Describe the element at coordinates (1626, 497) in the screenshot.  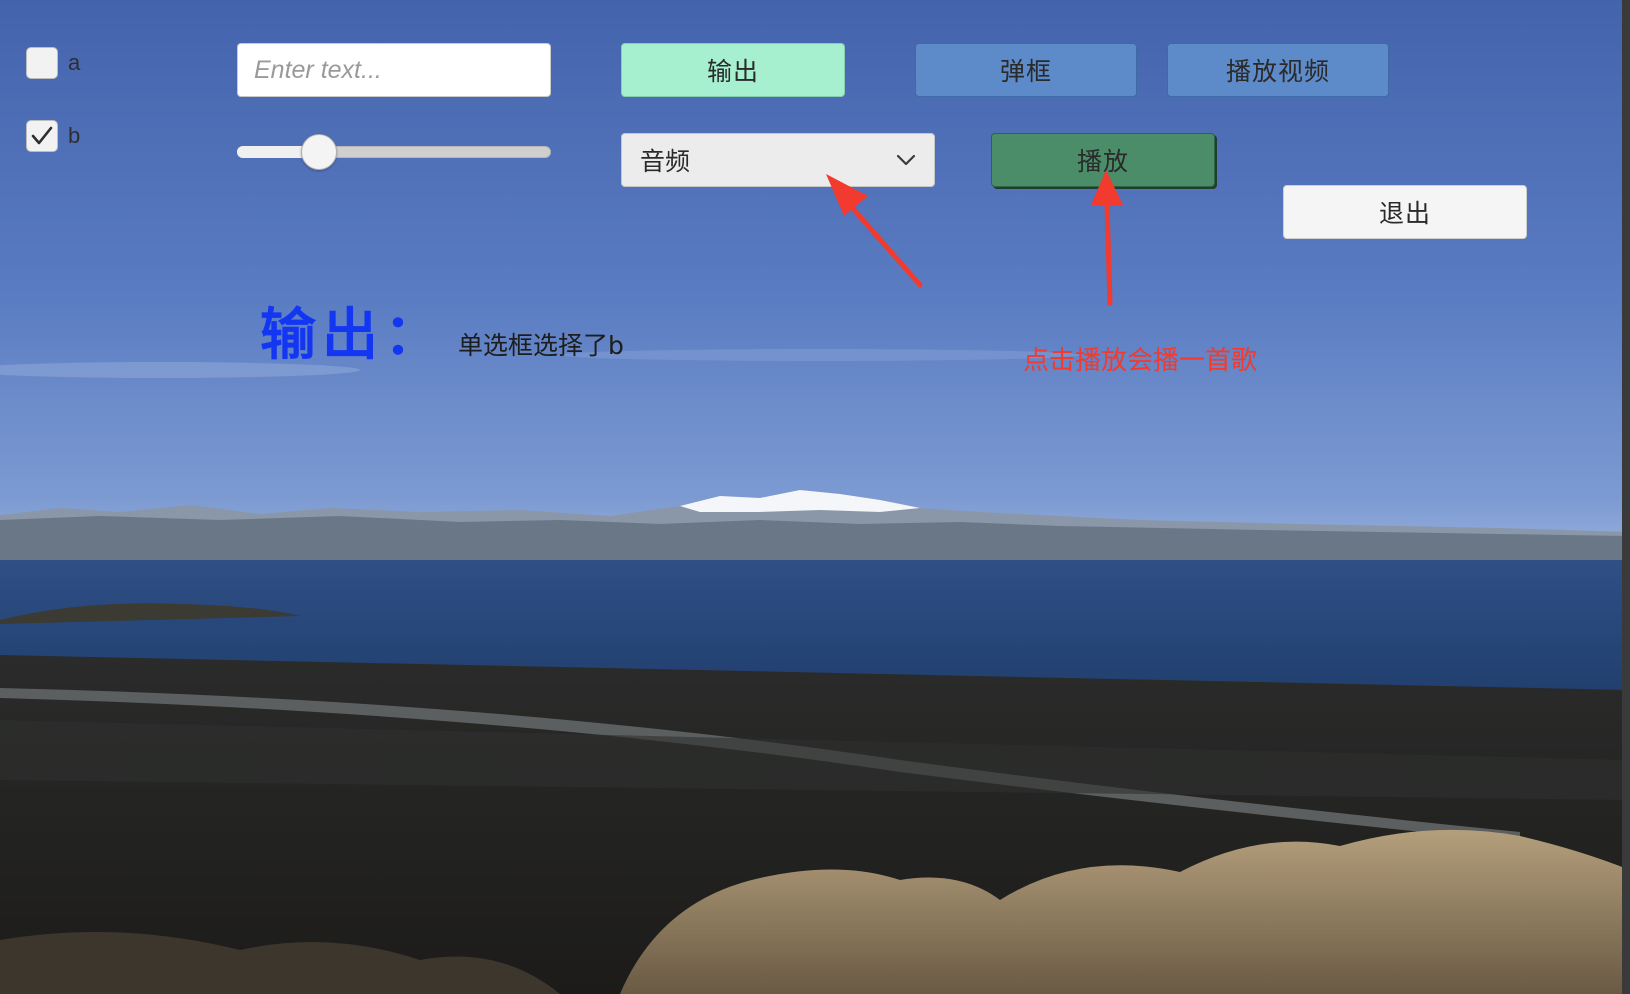
I see `window-edge` at that location.